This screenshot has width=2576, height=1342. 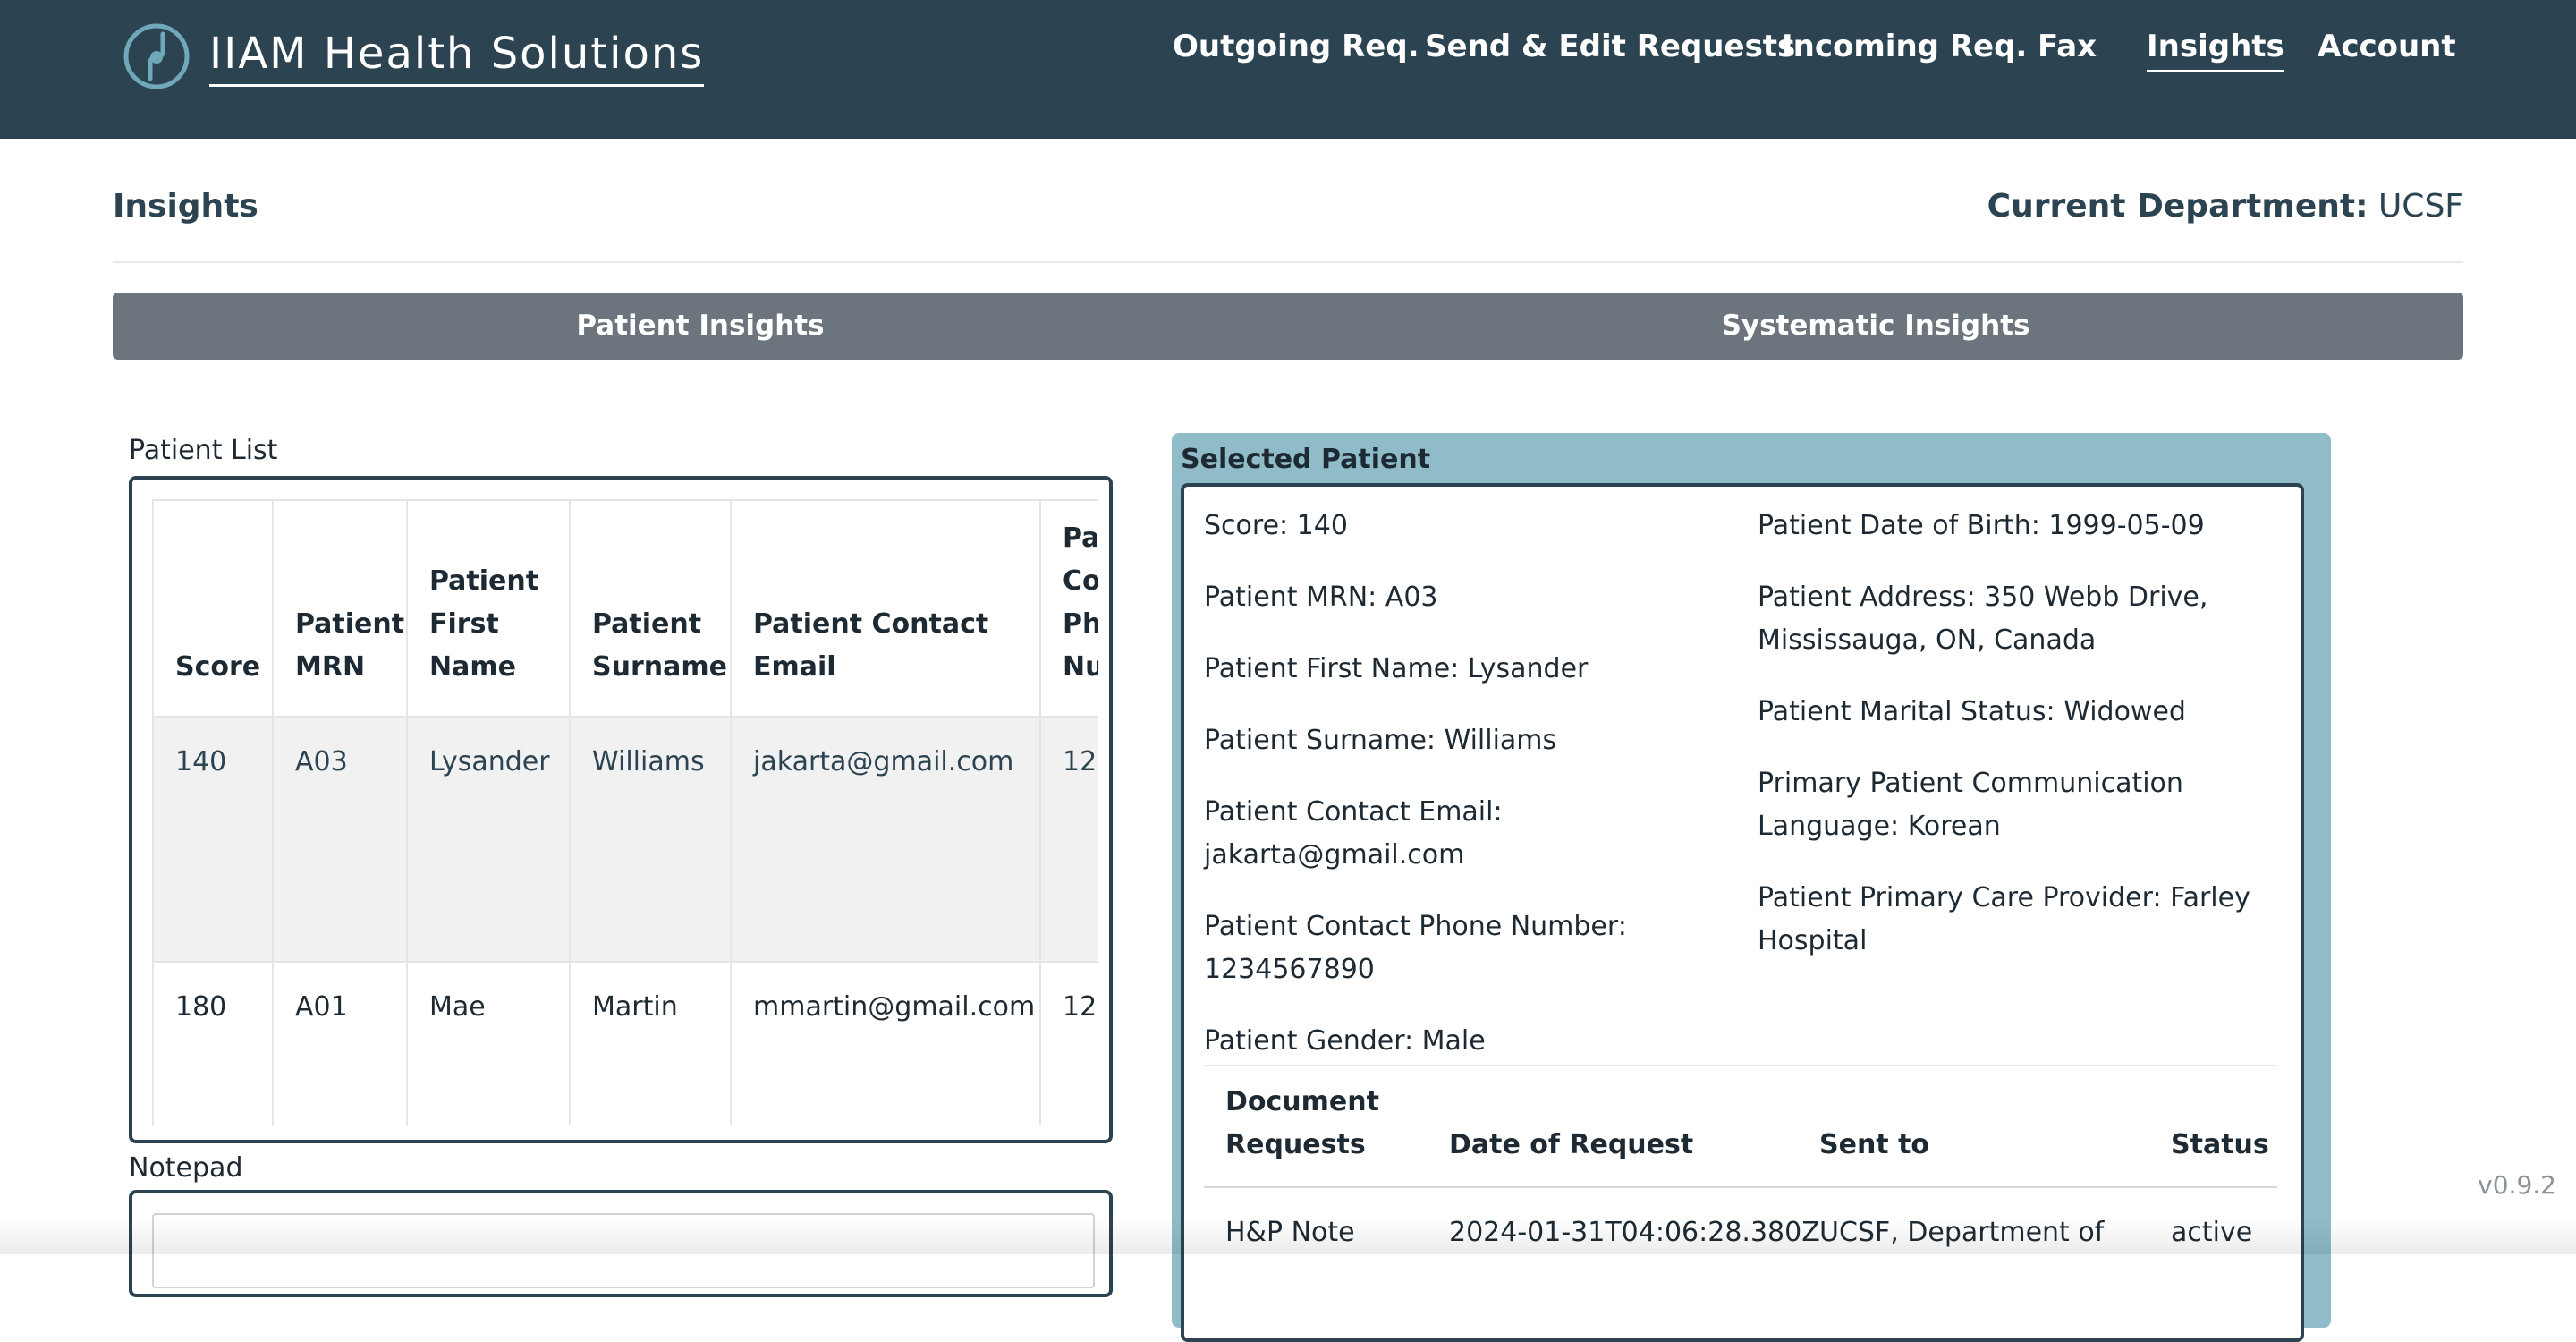 I want to click on field-address-line2: Mississauga, ON, Canada, so click(x=1927, y=640).